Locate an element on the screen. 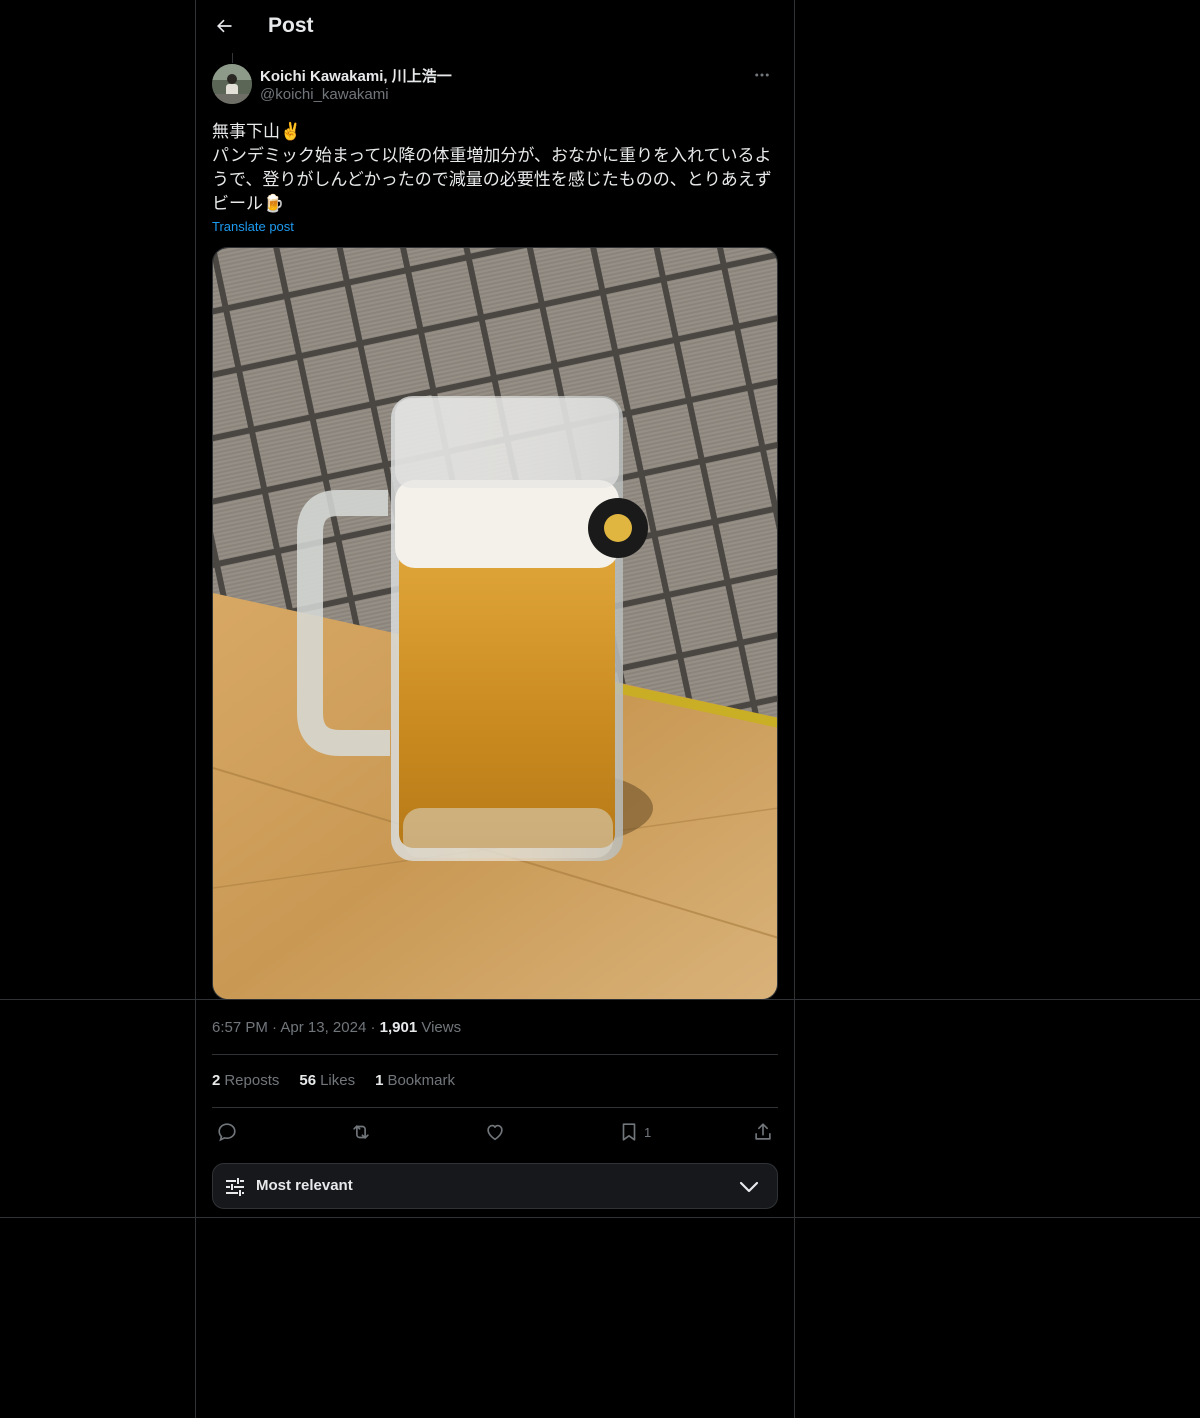 Image resolution: width=1200 pixels, height=1418 pixels. sliders-icon is located at coordinates (235, 1187).